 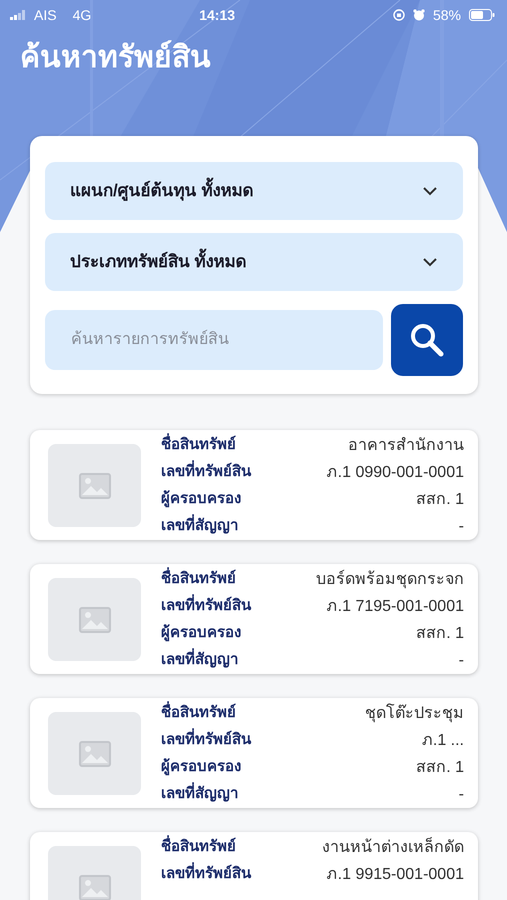 I want to click on asset-card: ชื่อสินทรัพย์ อาคารสำนักงาน เลขที่ทรัพย์สิน ภ.1 0990-001-0001 ผู้ครอบครอง สสก. 1 เลขที่สัญญา -, so click(x=254, y=485).